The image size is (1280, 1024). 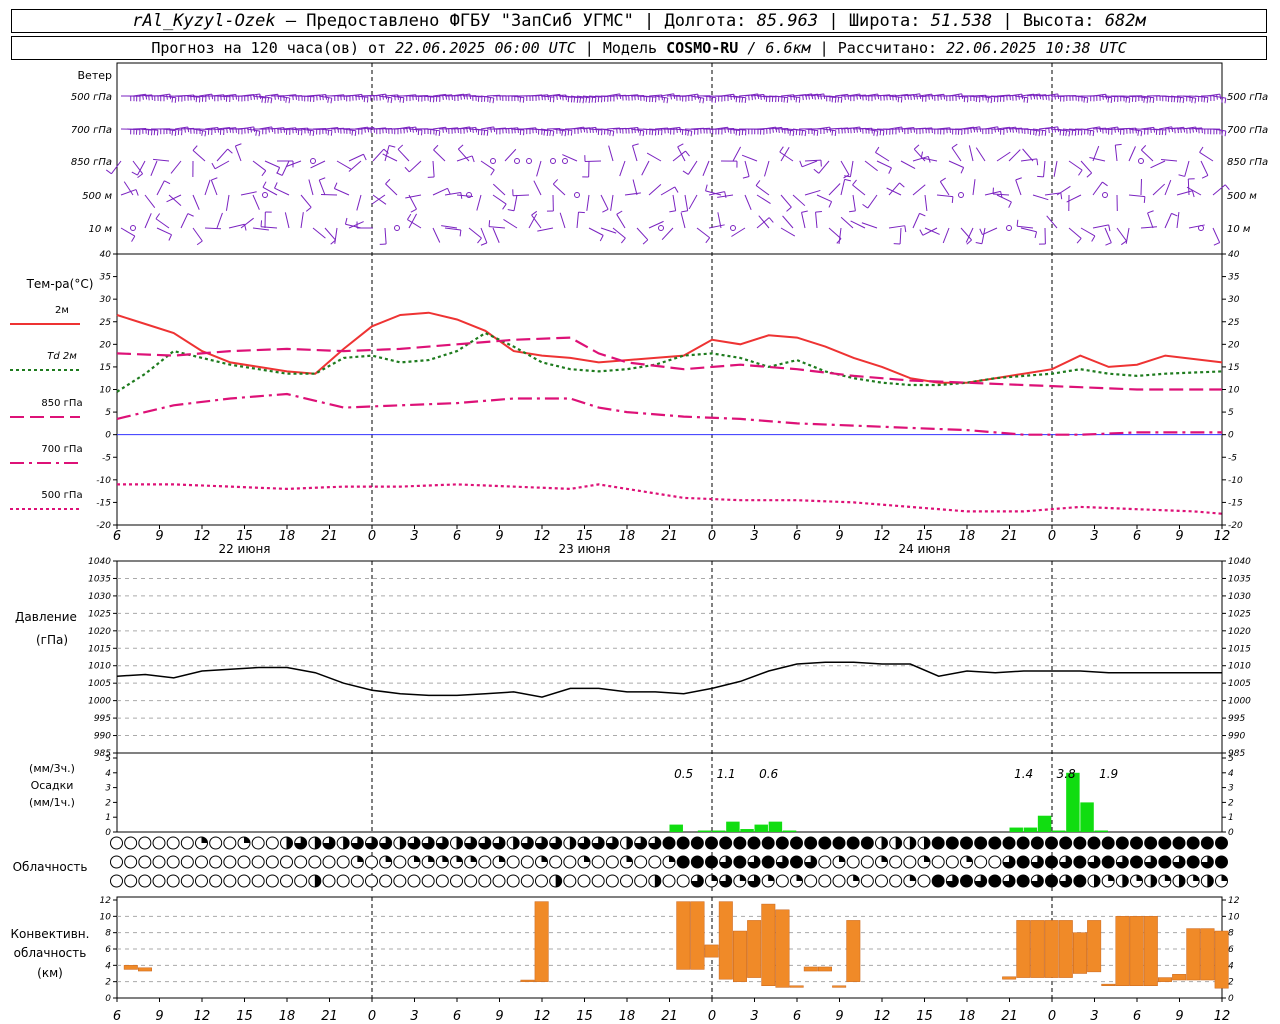 What do you see at coordinates (1234, 323) in the screenshot?
I see `temp-tick-label-right: 25` at bounding box center [1234, 323].